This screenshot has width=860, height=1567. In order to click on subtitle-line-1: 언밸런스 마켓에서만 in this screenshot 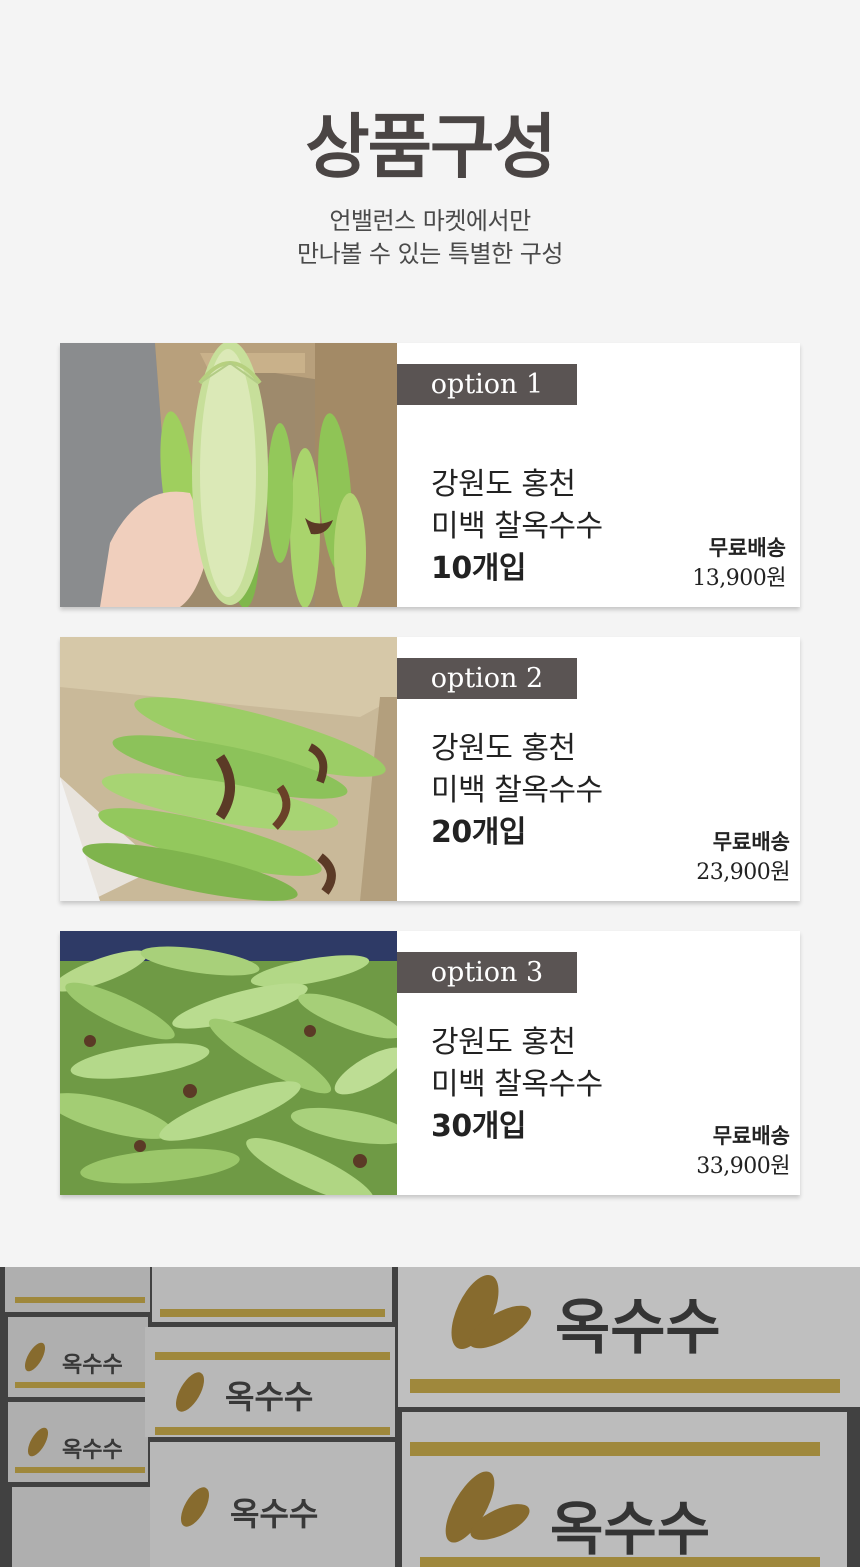, I will do `click(430, 221)`.